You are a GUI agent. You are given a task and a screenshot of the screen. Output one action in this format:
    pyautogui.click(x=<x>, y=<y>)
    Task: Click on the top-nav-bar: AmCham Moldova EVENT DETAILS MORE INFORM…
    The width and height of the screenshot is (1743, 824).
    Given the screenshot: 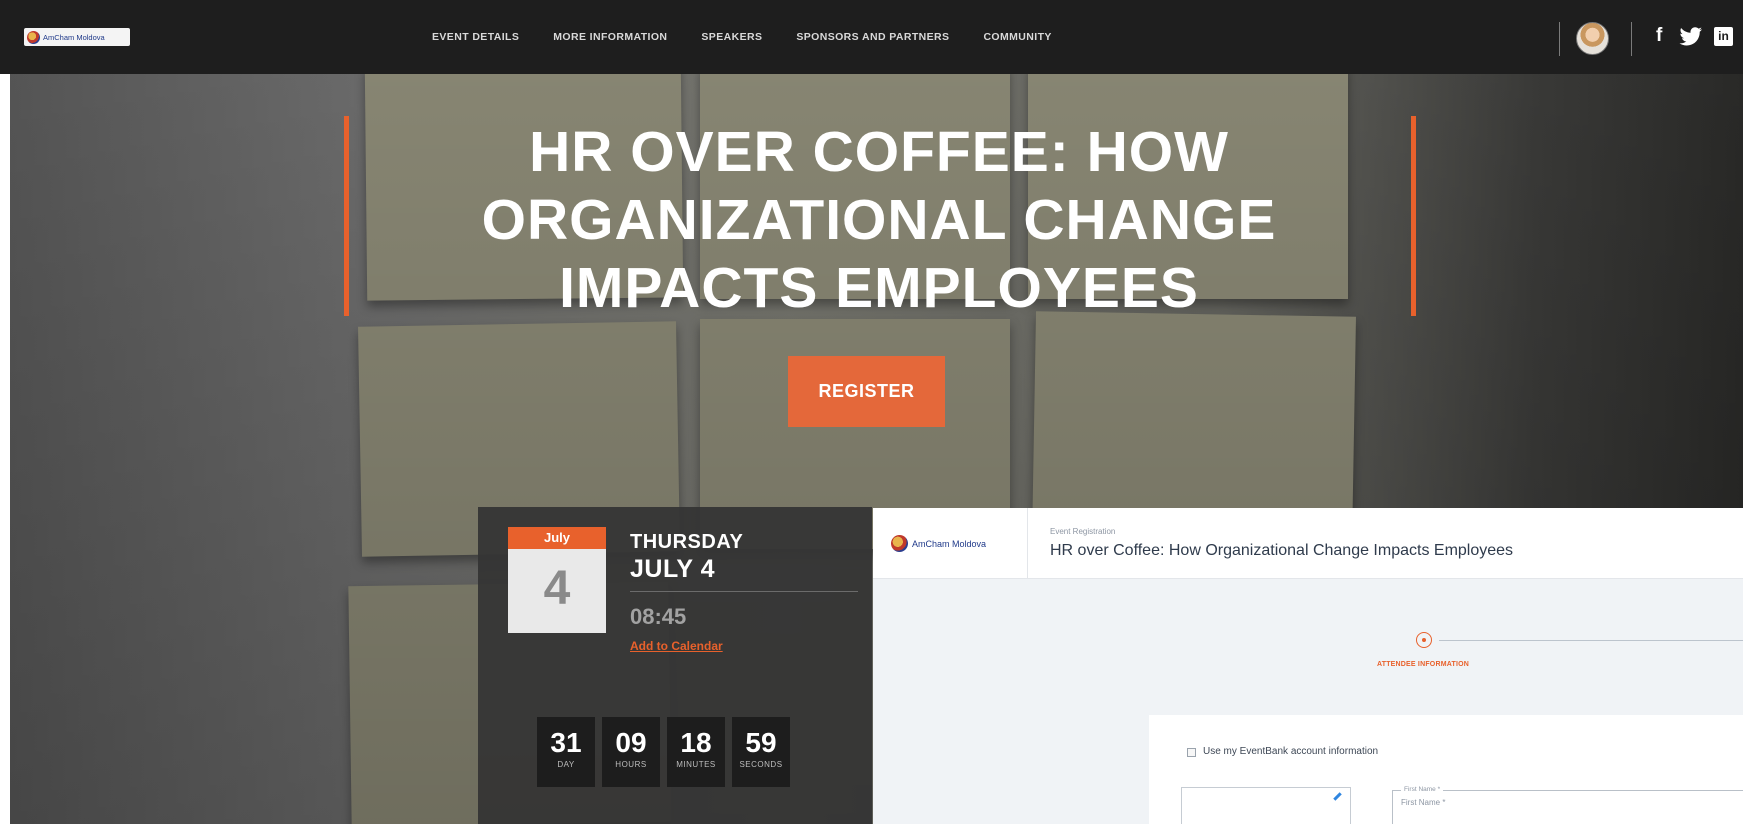 What is the action you would take?
    pyautogui.click(x=871, y=37)
    